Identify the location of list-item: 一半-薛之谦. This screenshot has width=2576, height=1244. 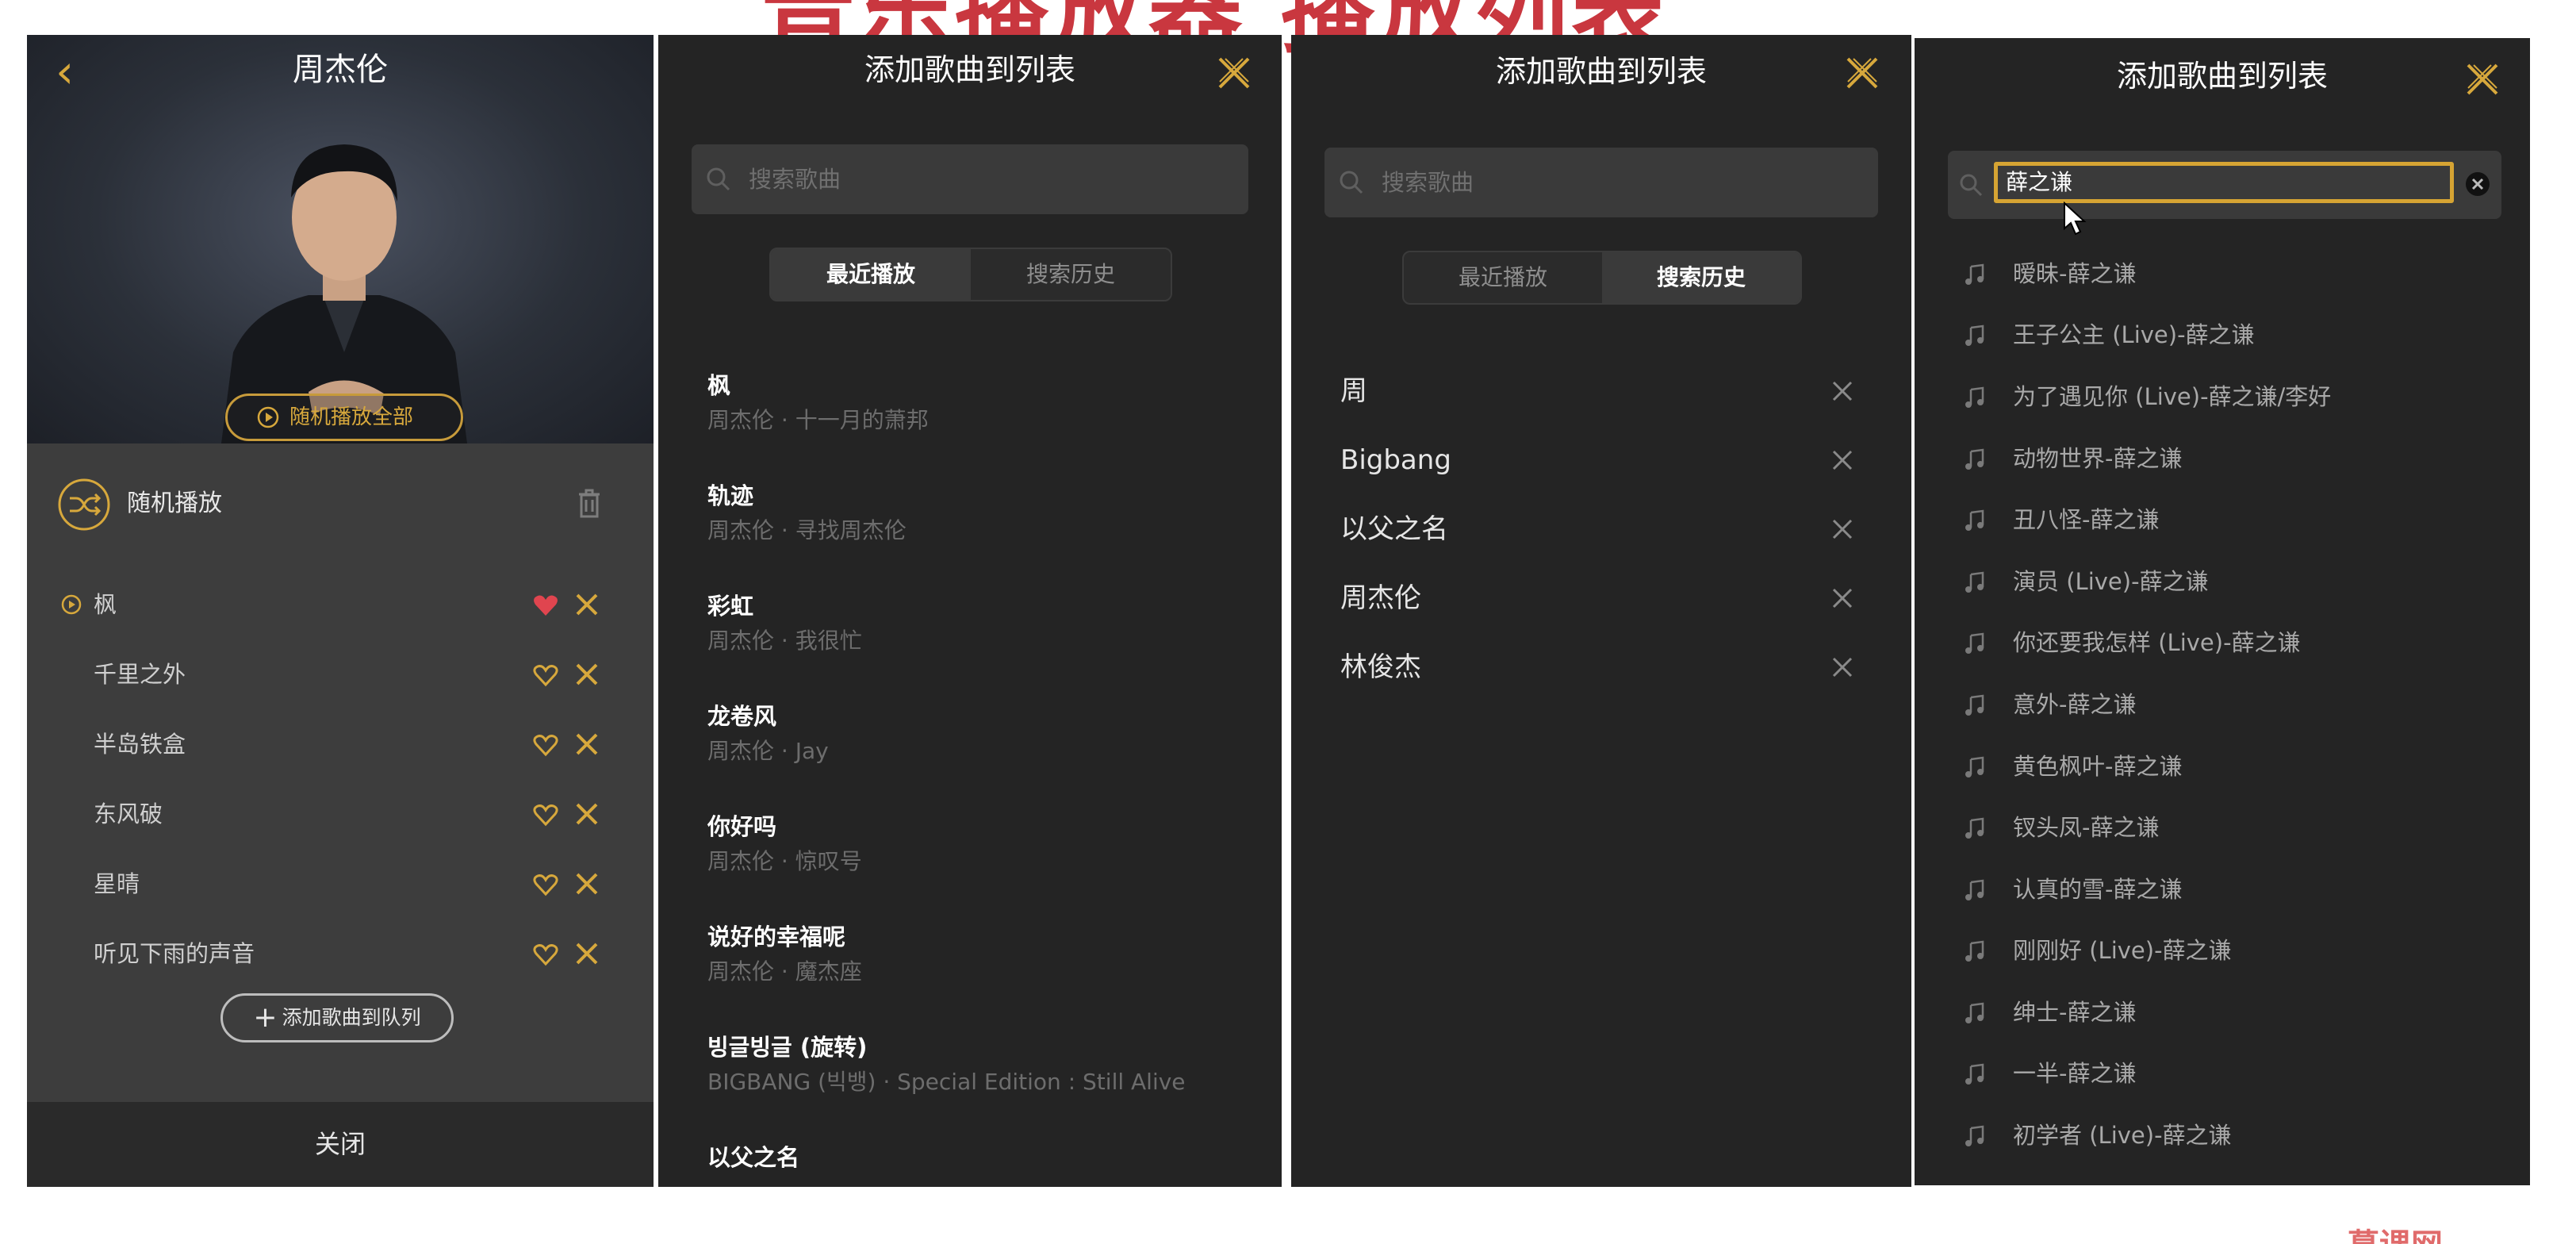
(2237, 1073).